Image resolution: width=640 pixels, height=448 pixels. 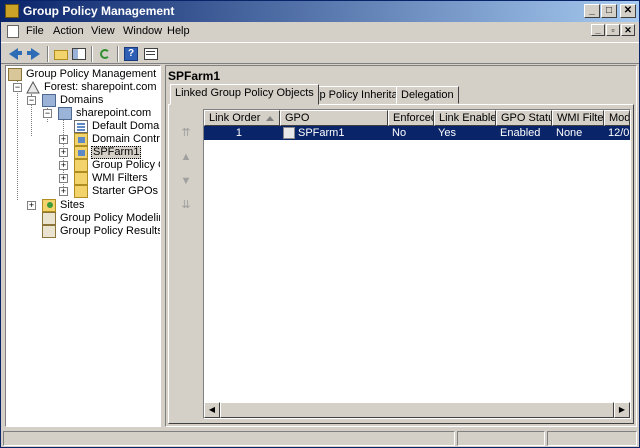 I want to click on mdi-restore-button: ▫, so click(x=613, y=30).